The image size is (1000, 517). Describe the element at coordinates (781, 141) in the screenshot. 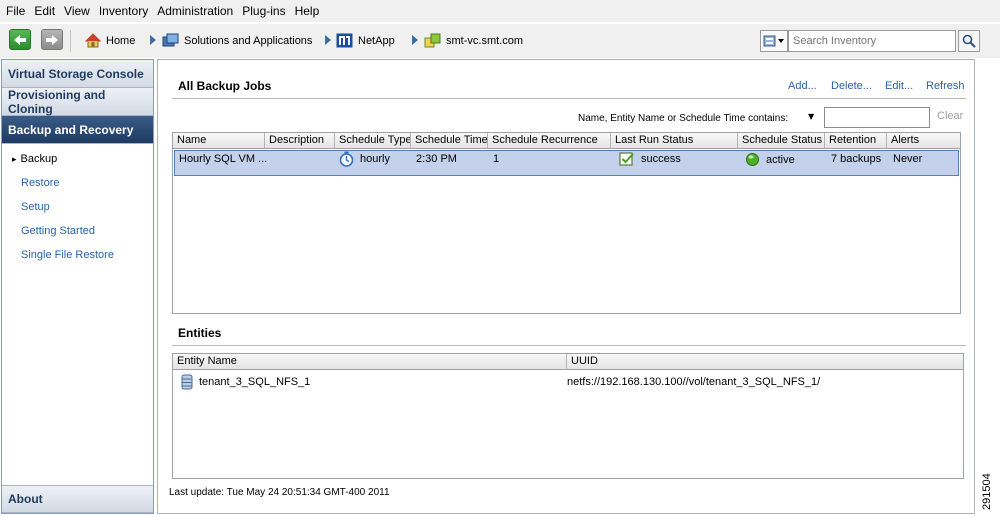

I see `column-header-schedule-status: Schedule Status` at that location.